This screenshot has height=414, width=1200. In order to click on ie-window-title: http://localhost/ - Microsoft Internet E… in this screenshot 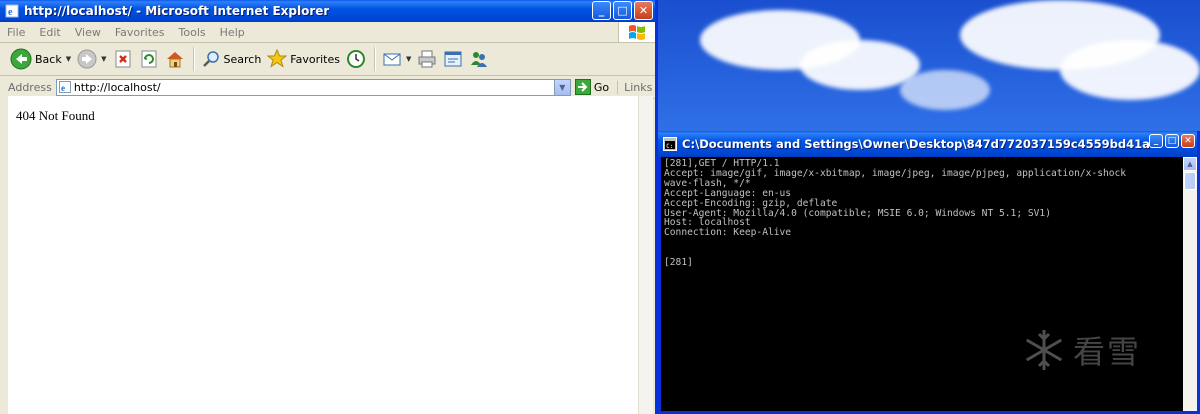, I will do `click(177, 11)`.